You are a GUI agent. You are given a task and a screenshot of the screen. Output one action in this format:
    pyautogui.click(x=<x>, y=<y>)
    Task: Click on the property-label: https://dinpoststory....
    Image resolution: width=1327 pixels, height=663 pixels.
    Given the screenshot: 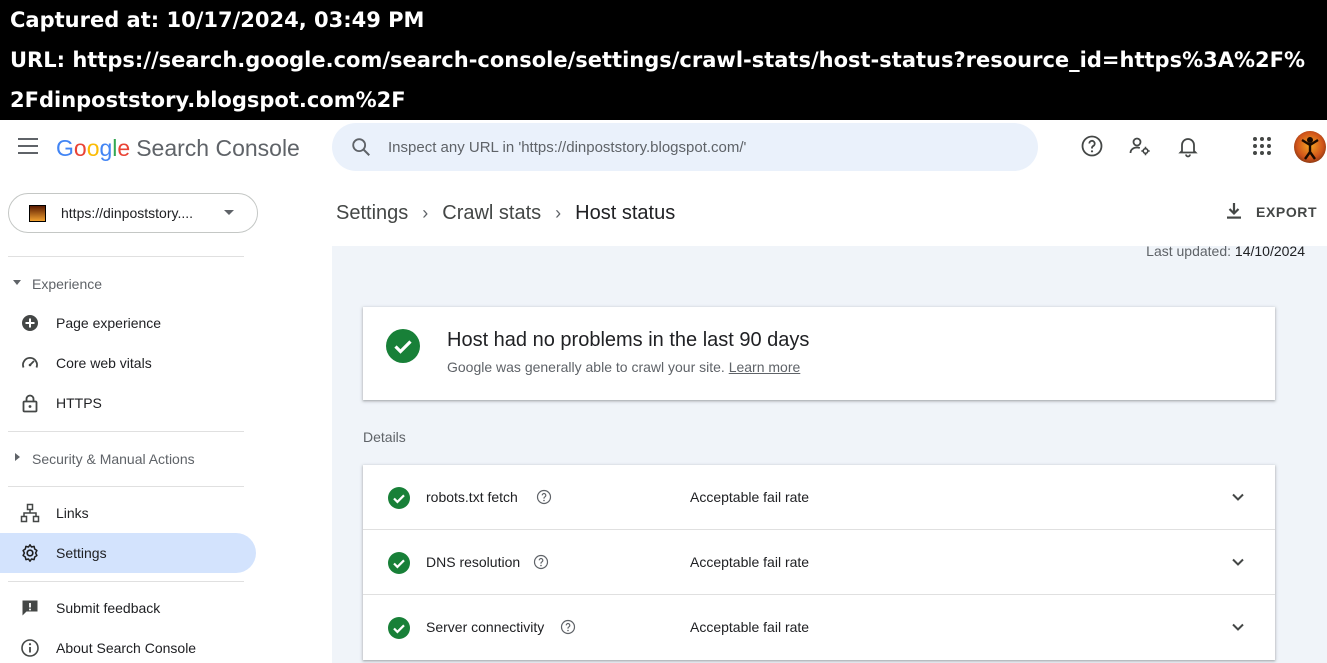 What is the action you would take?
    pyautogui.click(x=127, y=213)
    